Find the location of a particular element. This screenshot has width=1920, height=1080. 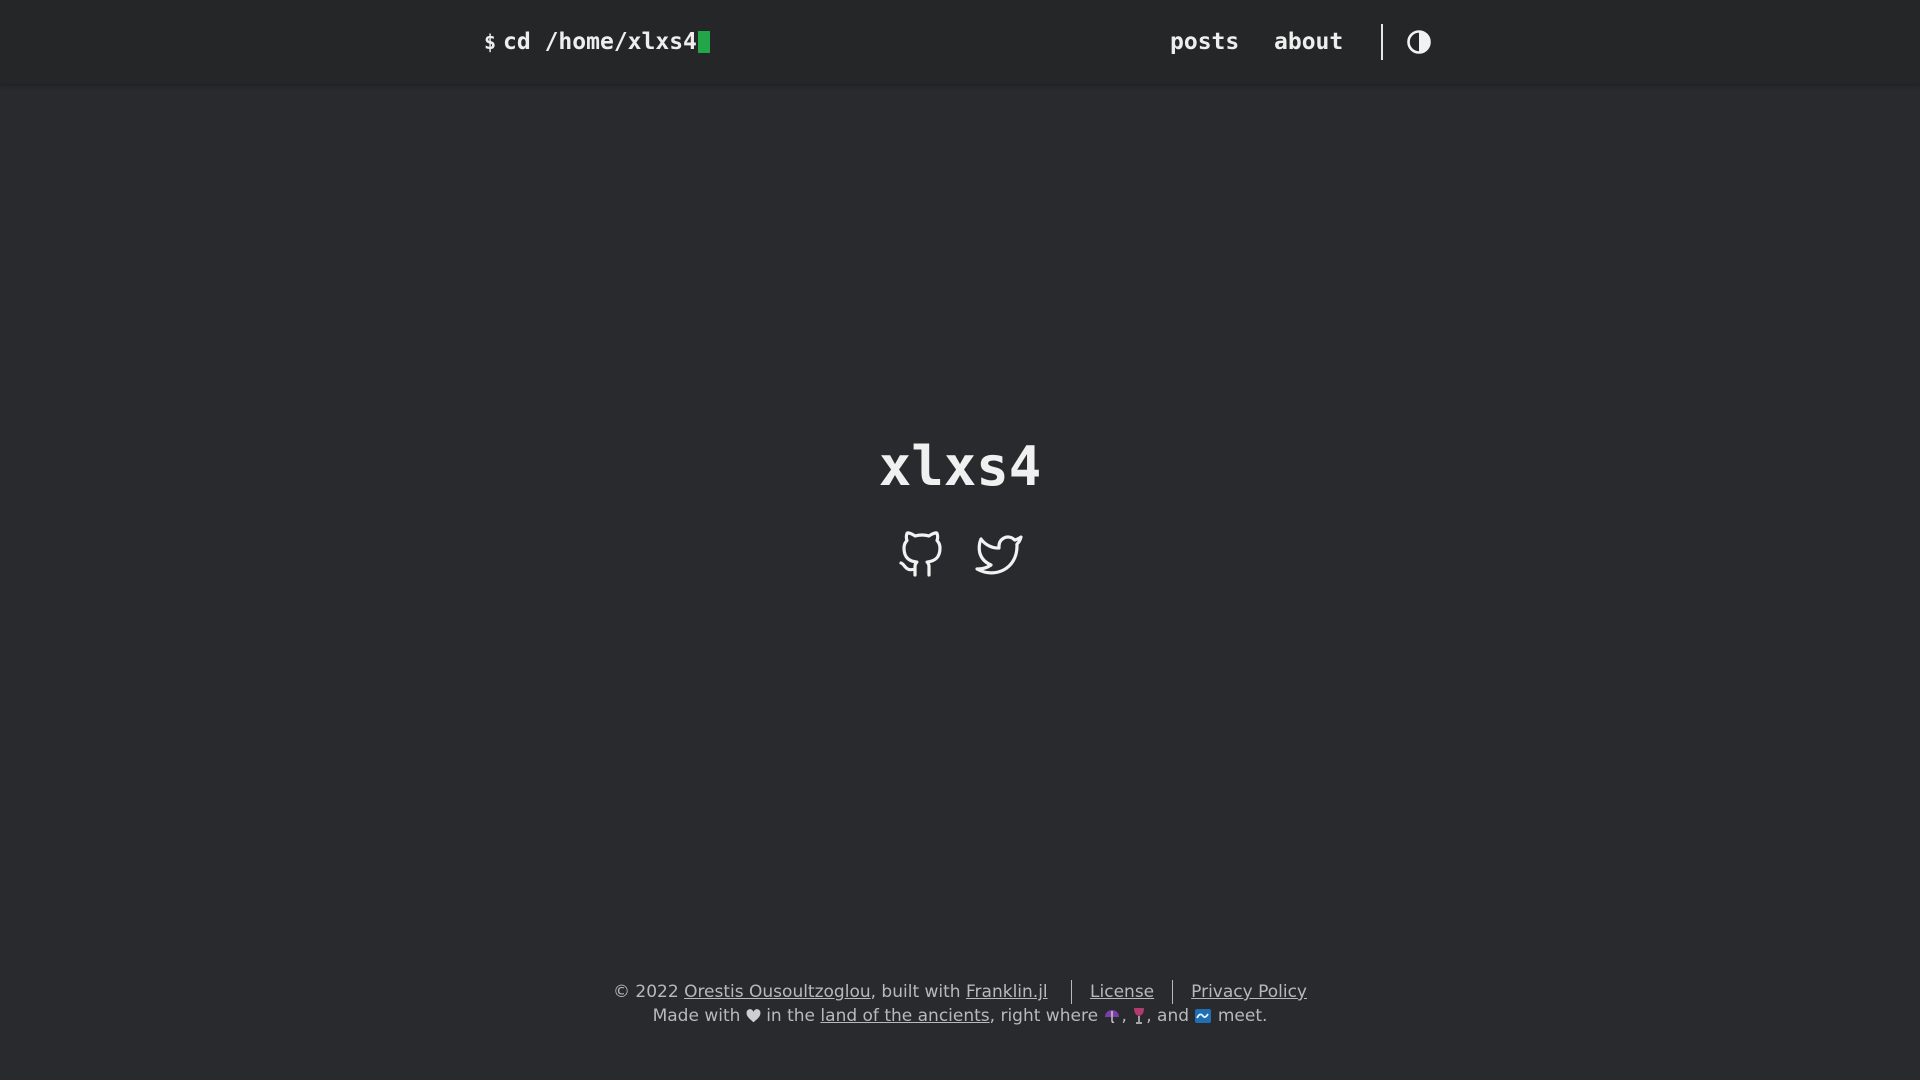

privacy-policy-link: Privacy Policy is located at coordinates (1249, 992).